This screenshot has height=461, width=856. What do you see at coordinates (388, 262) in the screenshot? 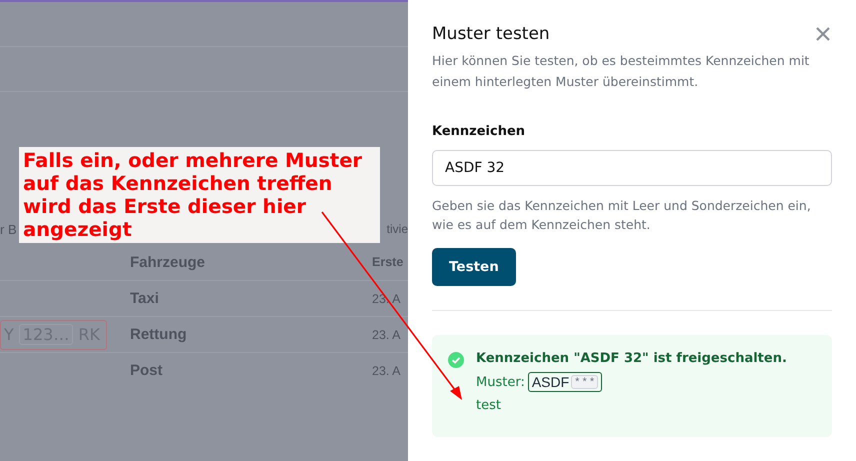
I see `column-heading: Erste` at bounding box center [388, 262].